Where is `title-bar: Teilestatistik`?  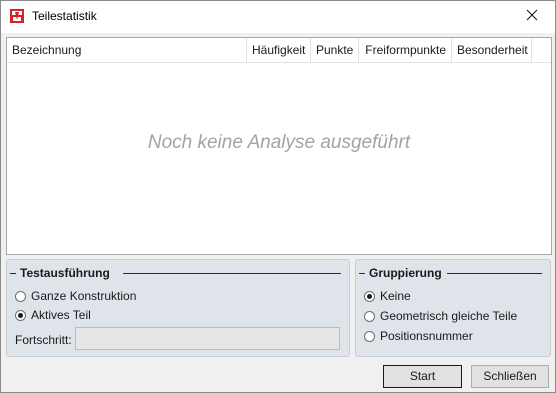
title-bar: Teilestatistik is located at coordinates (278, 17).